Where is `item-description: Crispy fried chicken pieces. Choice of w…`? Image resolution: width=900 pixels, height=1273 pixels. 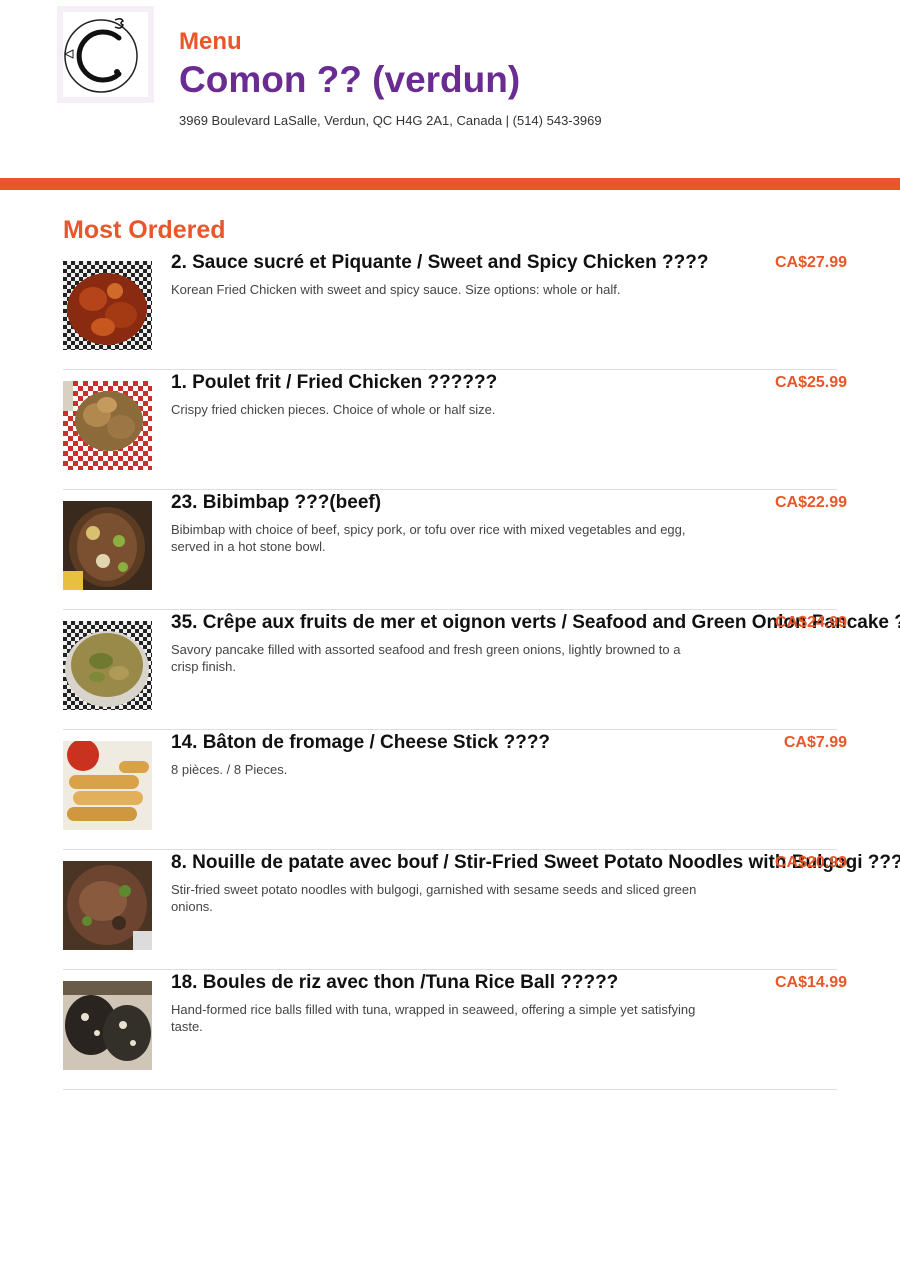
item-description: Crispy fried chicken pieces. Choice of w… is located at coordinates (333, 409).